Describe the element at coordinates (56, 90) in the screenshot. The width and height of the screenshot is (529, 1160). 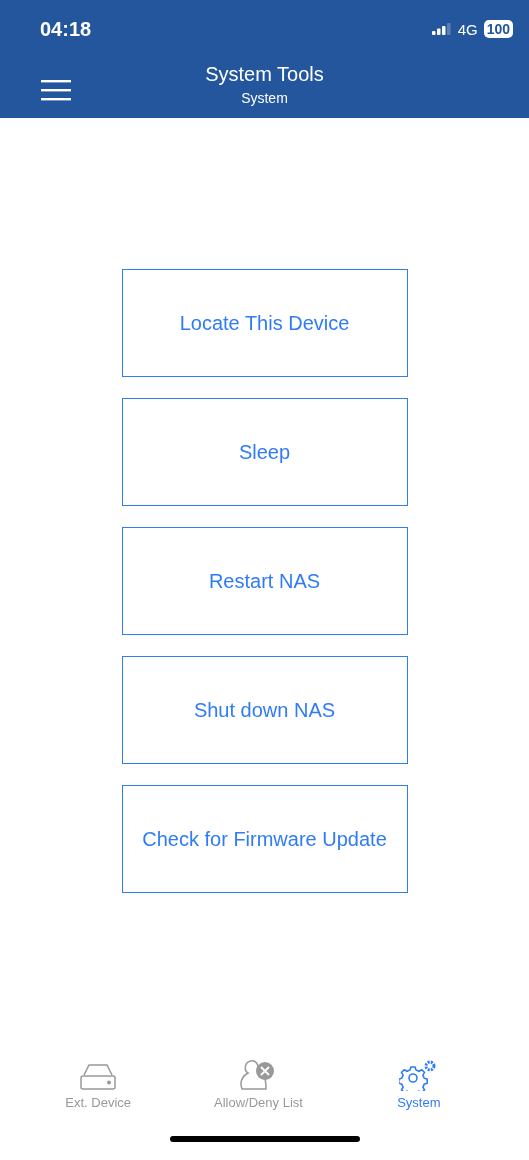
I see `menu-icon` at that location.